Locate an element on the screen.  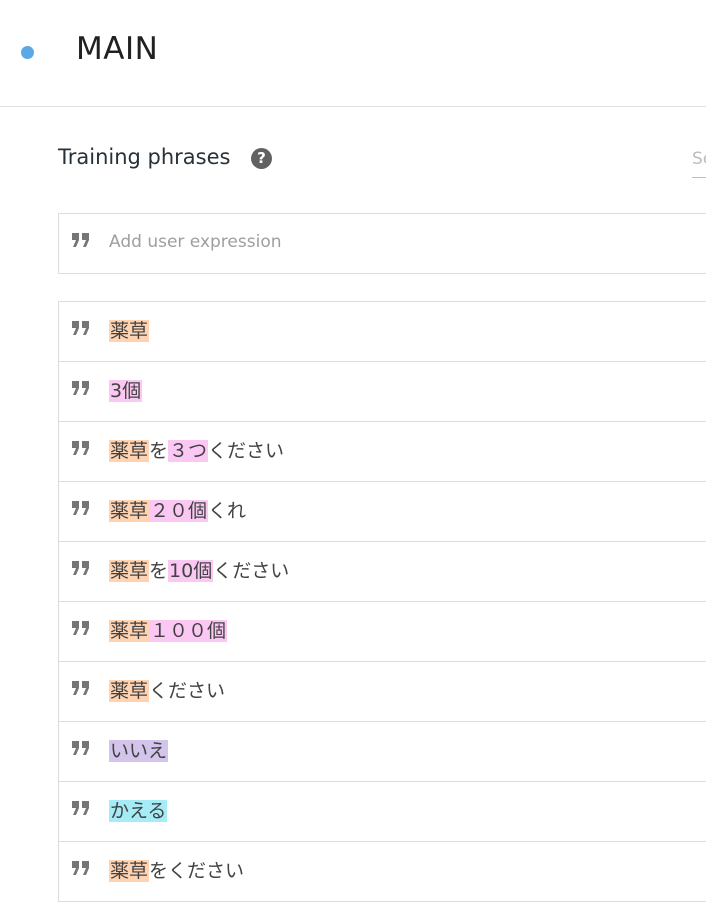
intent-status-dot is located at coordinates (27, 52).